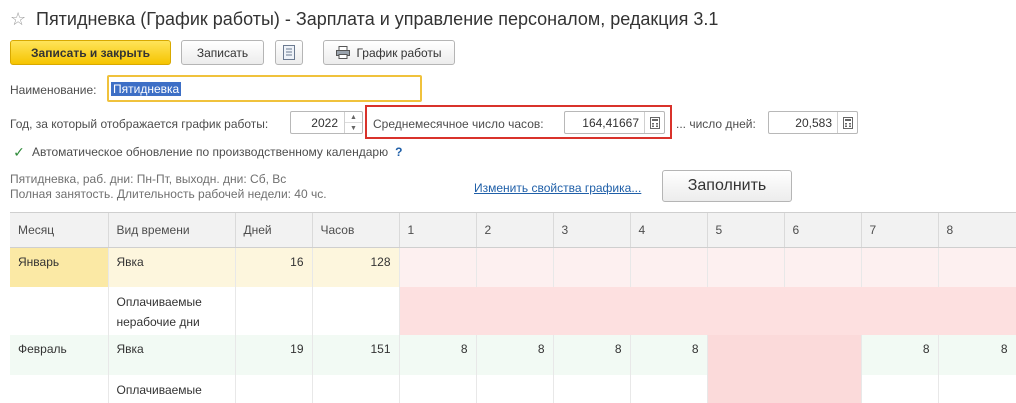 The height and width of the screenshot is (403, 1016). I want to click on name-value: Пятидневка, so click(146, 88).